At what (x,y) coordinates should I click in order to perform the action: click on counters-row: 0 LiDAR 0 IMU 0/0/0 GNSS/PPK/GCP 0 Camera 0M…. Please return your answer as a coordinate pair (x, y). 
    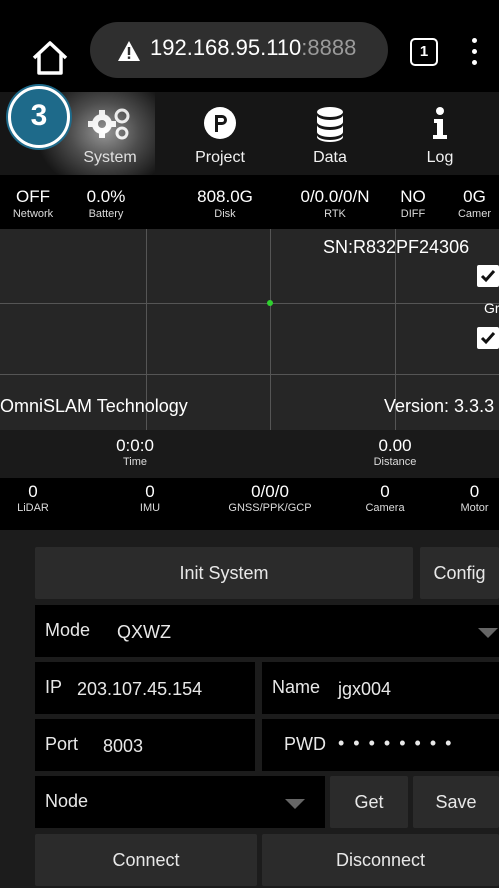
    Looking at the image, I should click on (249, 500).